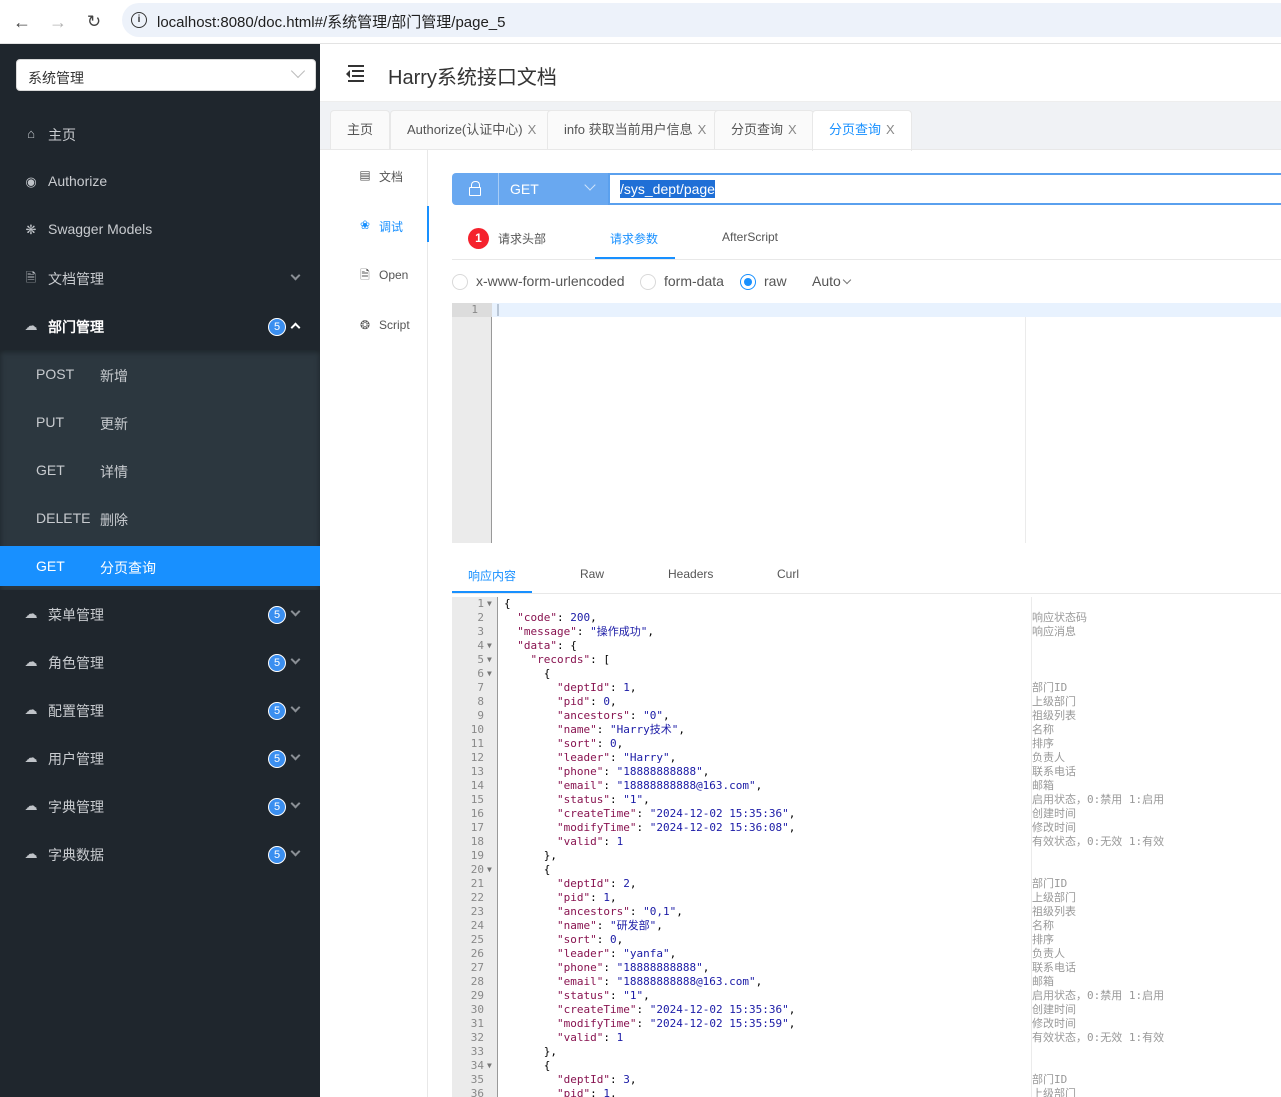 The width and height of the screenshot is (1281, 1097). What do you see at coordinates (478, 238) in the screenshot?
I see `error-count-badge: 1` at bounding box center [478, 238].